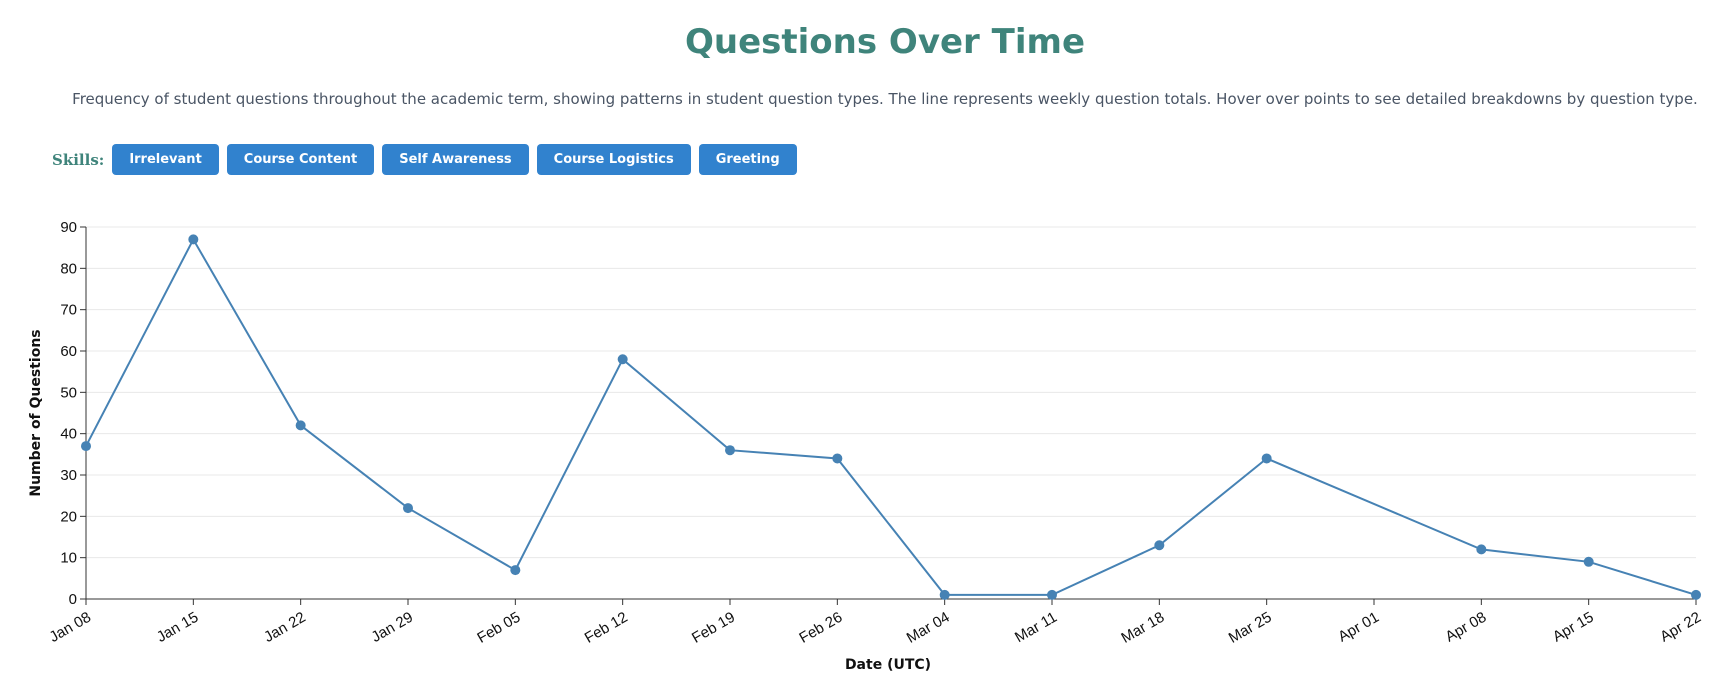 This screenshot has height=689, width=1726. I want to click on x-tick-label: Jan 22, so click(285, 627).